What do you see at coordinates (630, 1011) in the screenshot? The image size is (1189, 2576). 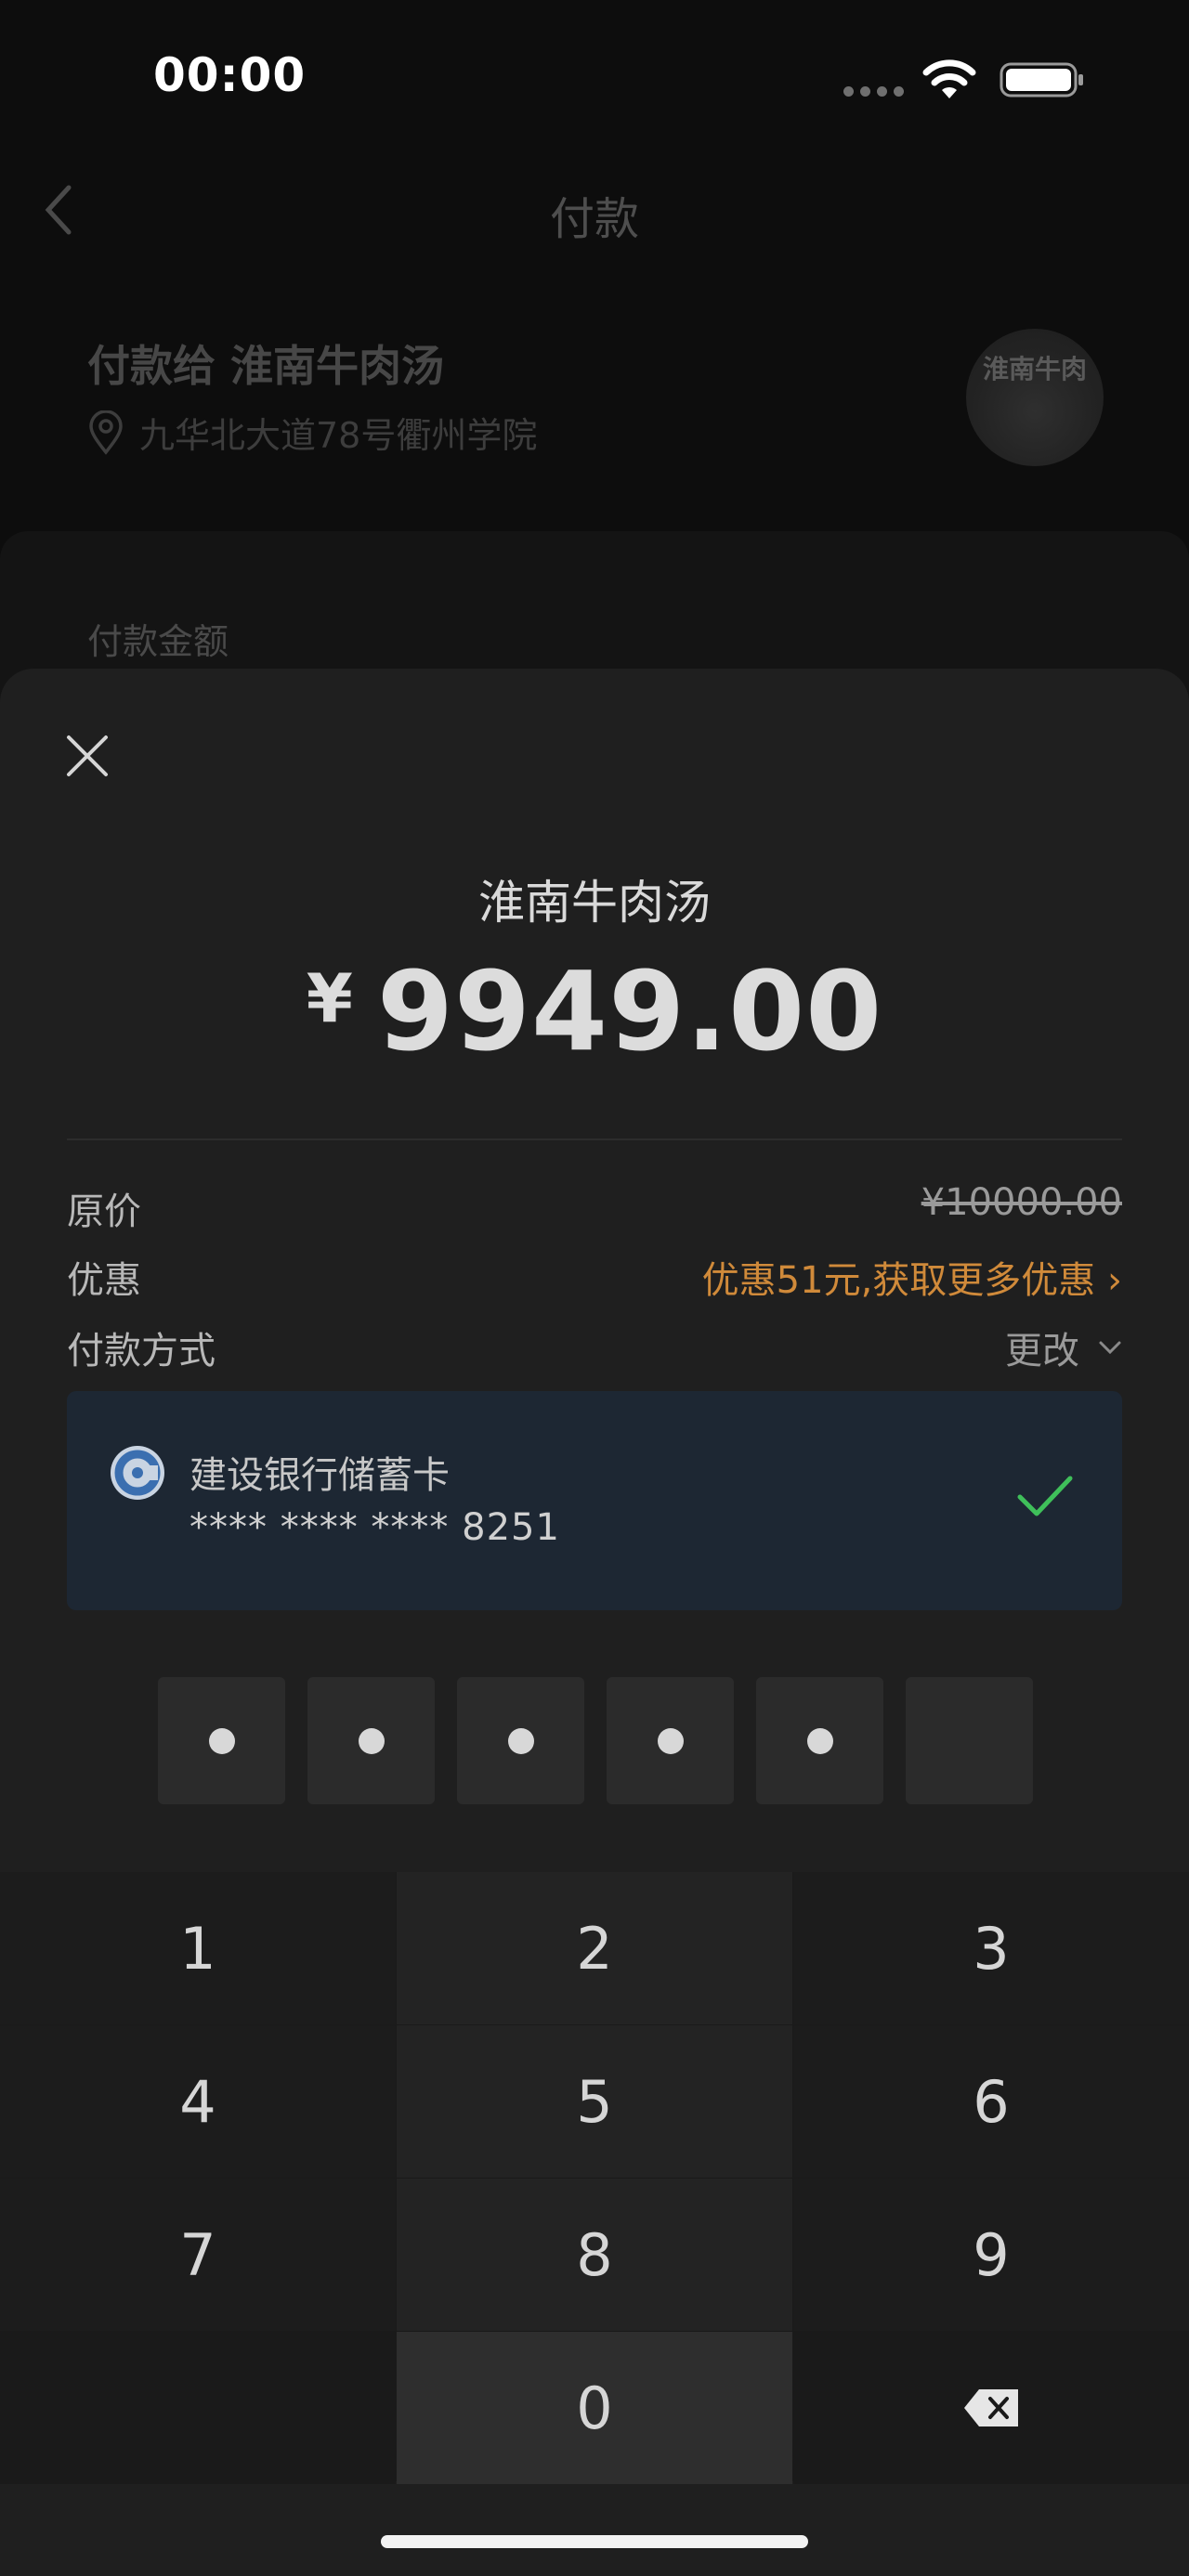 I see `amount-value: 9949.00` at bounding box center [630, 1011].